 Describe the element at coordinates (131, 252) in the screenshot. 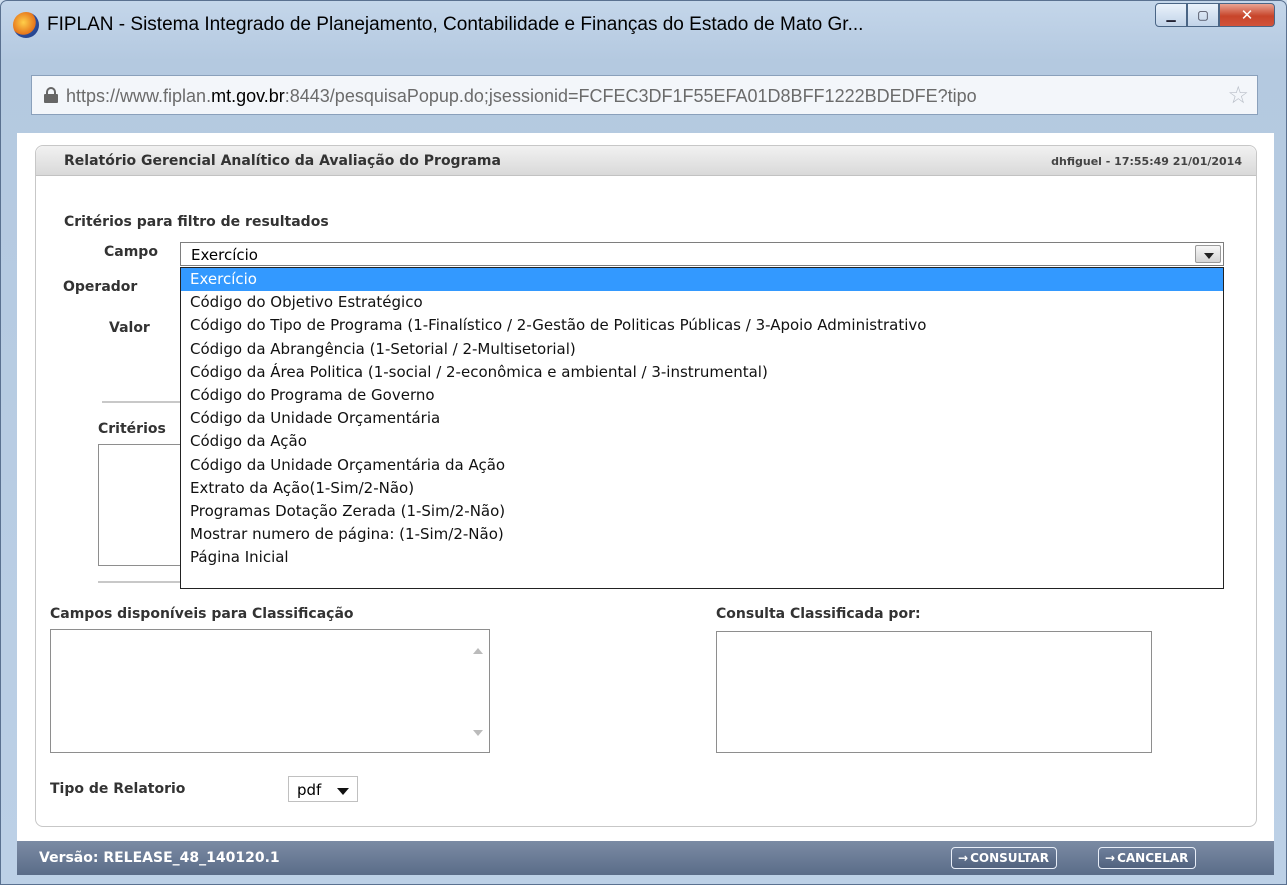

I see `campo-label: Campo` at that location.